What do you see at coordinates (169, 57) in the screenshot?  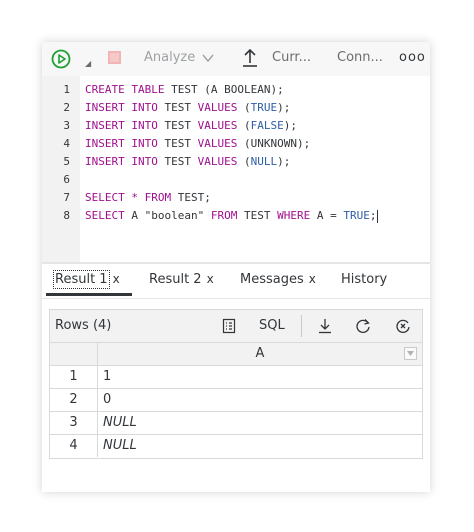 I see `analyze-button: Analyze` at bounding box center [169, 57].